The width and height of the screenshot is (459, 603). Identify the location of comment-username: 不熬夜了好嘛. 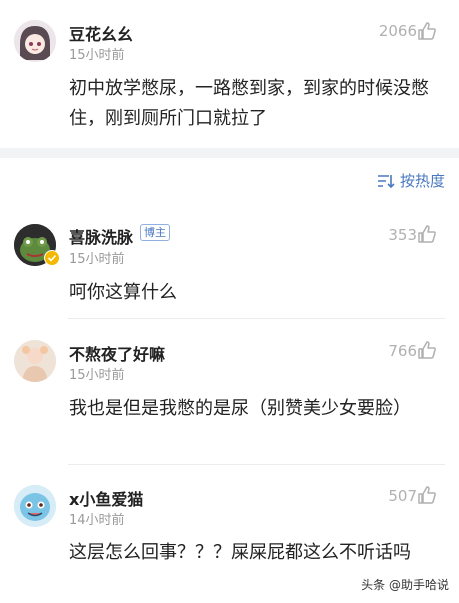
(117, 353).